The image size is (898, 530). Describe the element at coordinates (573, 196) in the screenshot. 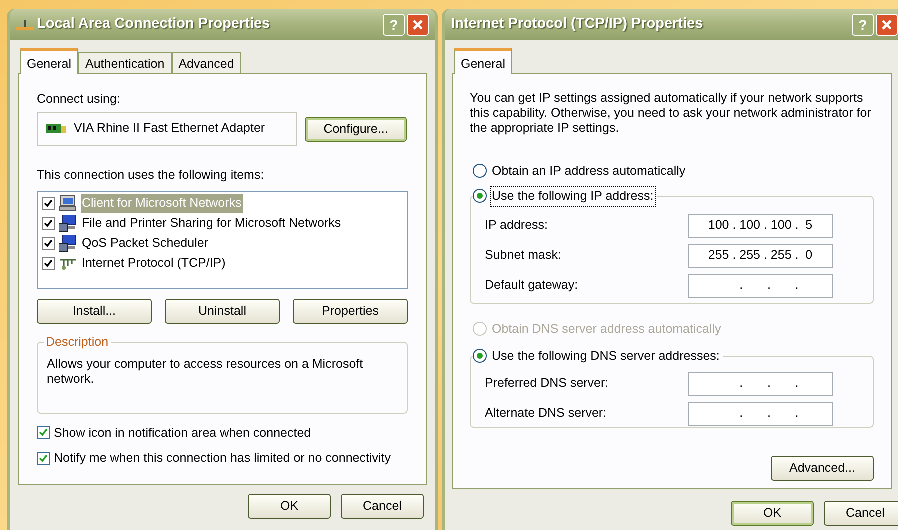

I see `radio-label: Use the following IP address:` at that location.